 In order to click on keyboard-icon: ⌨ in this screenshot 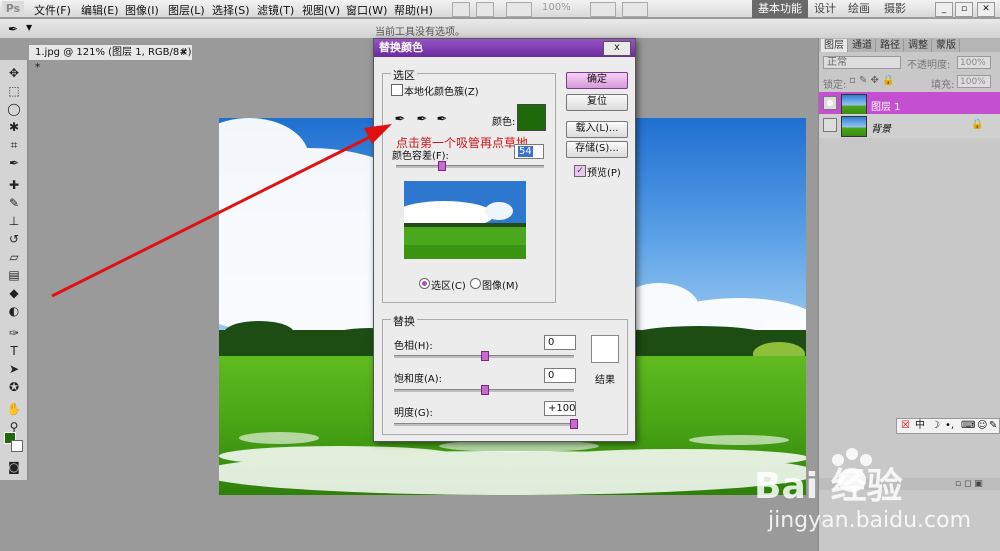, I will do `click(968, 426)`.